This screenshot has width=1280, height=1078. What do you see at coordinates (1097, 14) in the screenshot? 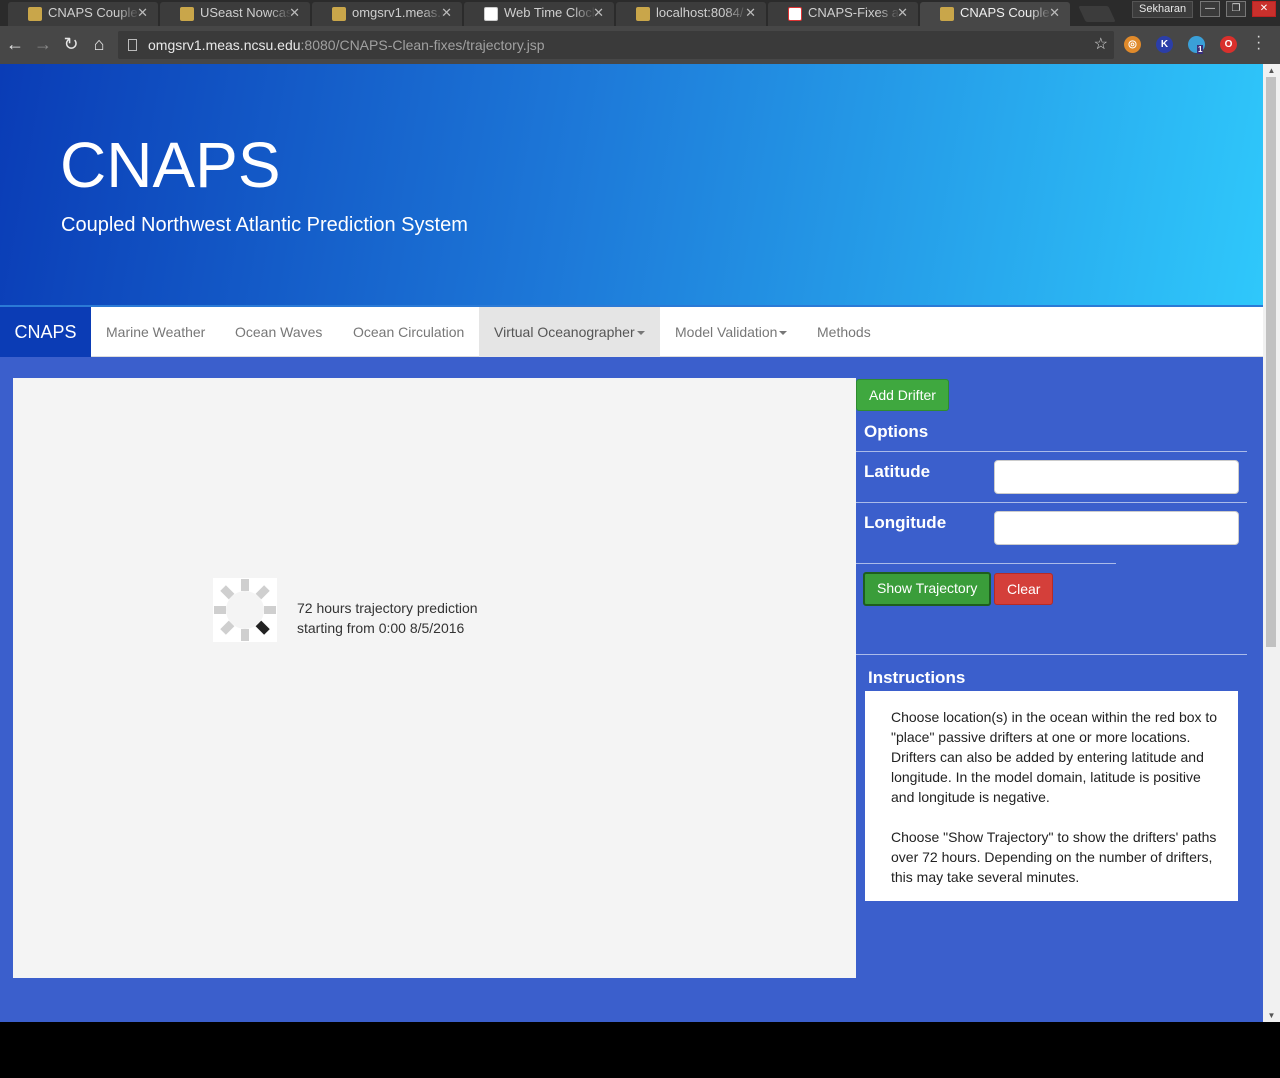
I see `new-tab-button` at bounding box center [1097, 14].